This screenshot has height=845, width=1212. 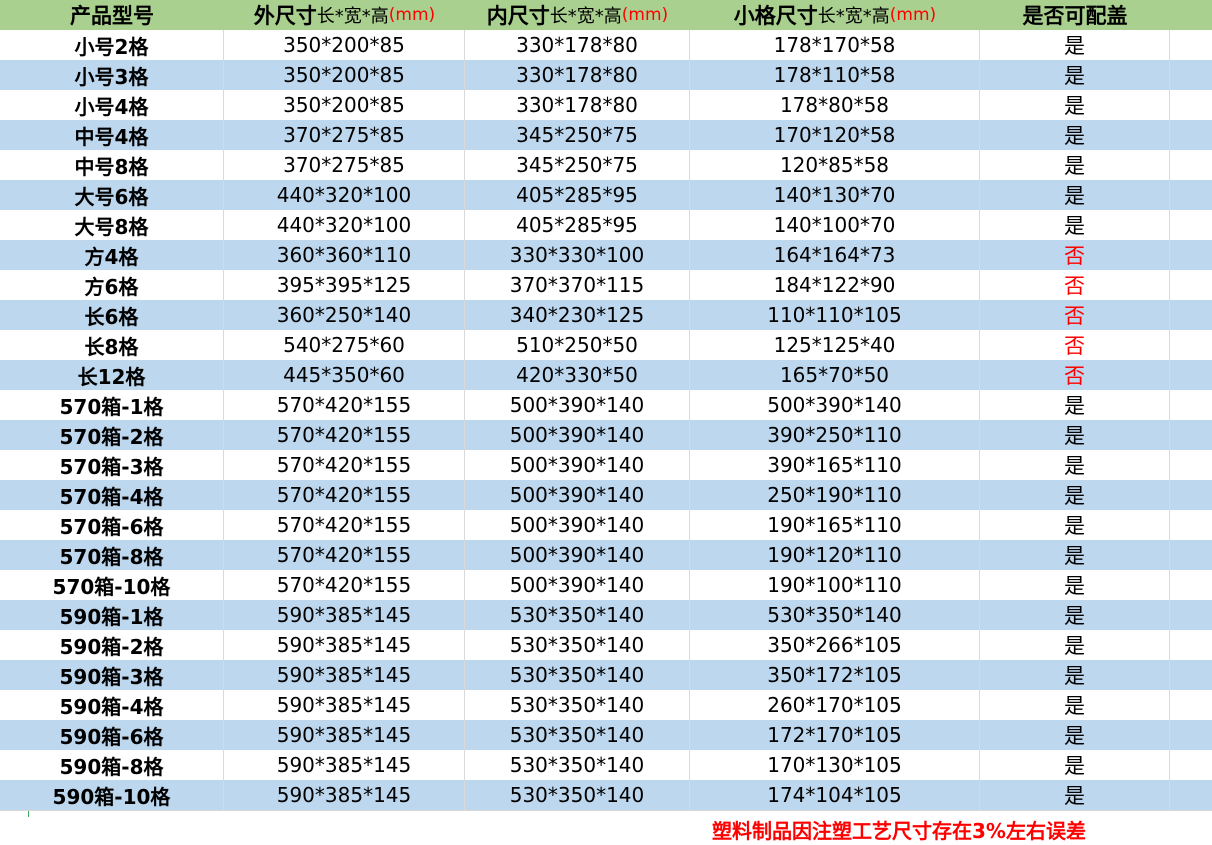 What do you see at coordinates (835, 75) in the screenshot?
I see `cell-size-cell: 178*110*58` at bounding box center [835, 75].